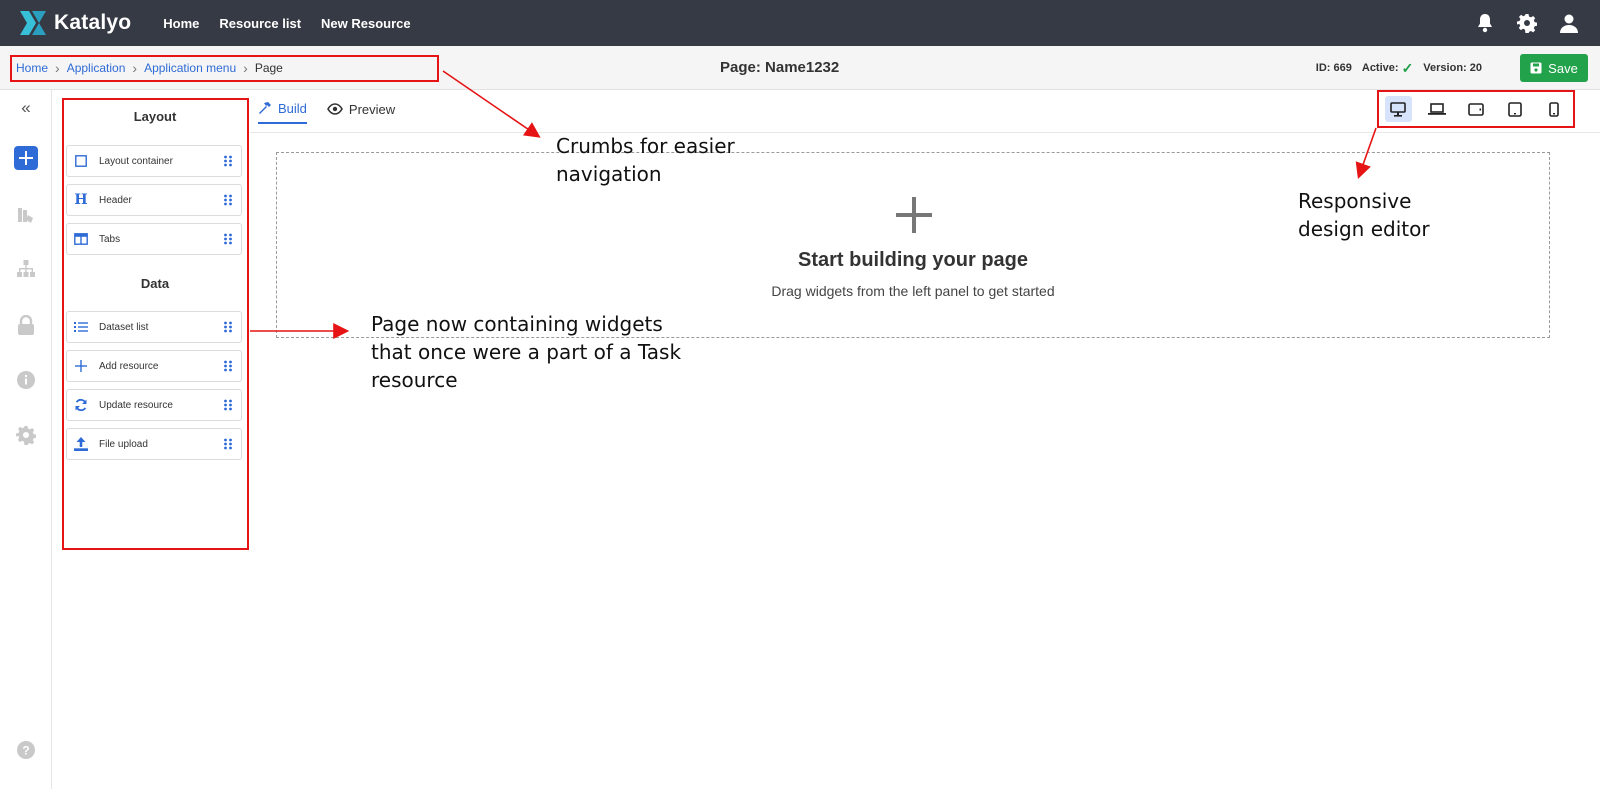 This screenshot has height=789, width=1600. Describe the element at coordinates (1569, 23) in the screenshot. I see `user-icon` at that location.